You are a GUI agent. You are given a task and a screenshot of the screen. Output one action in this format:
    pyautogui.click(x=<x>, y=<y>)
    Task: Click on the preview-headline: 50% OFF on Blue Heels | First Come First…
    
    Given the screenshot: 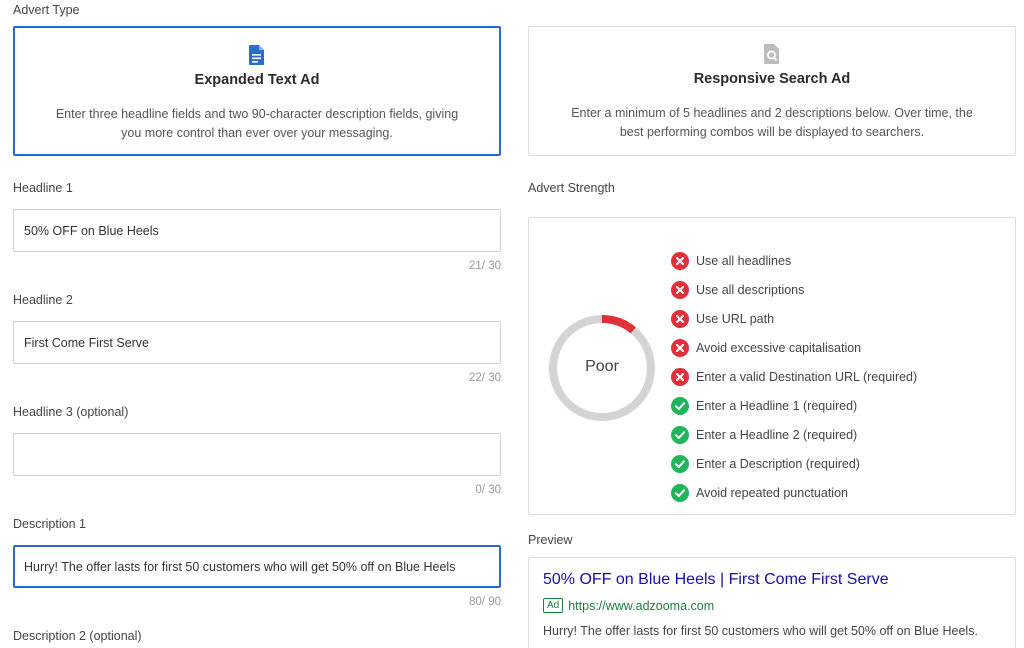 What is the action you would take?
    pyautogui.click(x=716, y=580)
    